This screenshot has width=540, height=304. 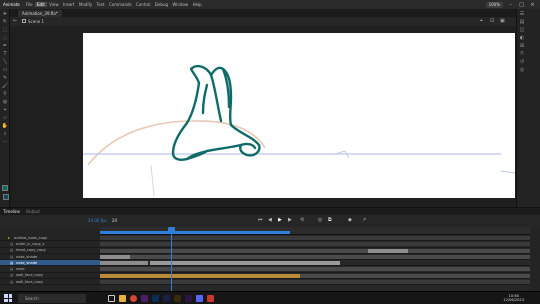 I want to click on minimize-icon: –, so click(x=510, y=5).